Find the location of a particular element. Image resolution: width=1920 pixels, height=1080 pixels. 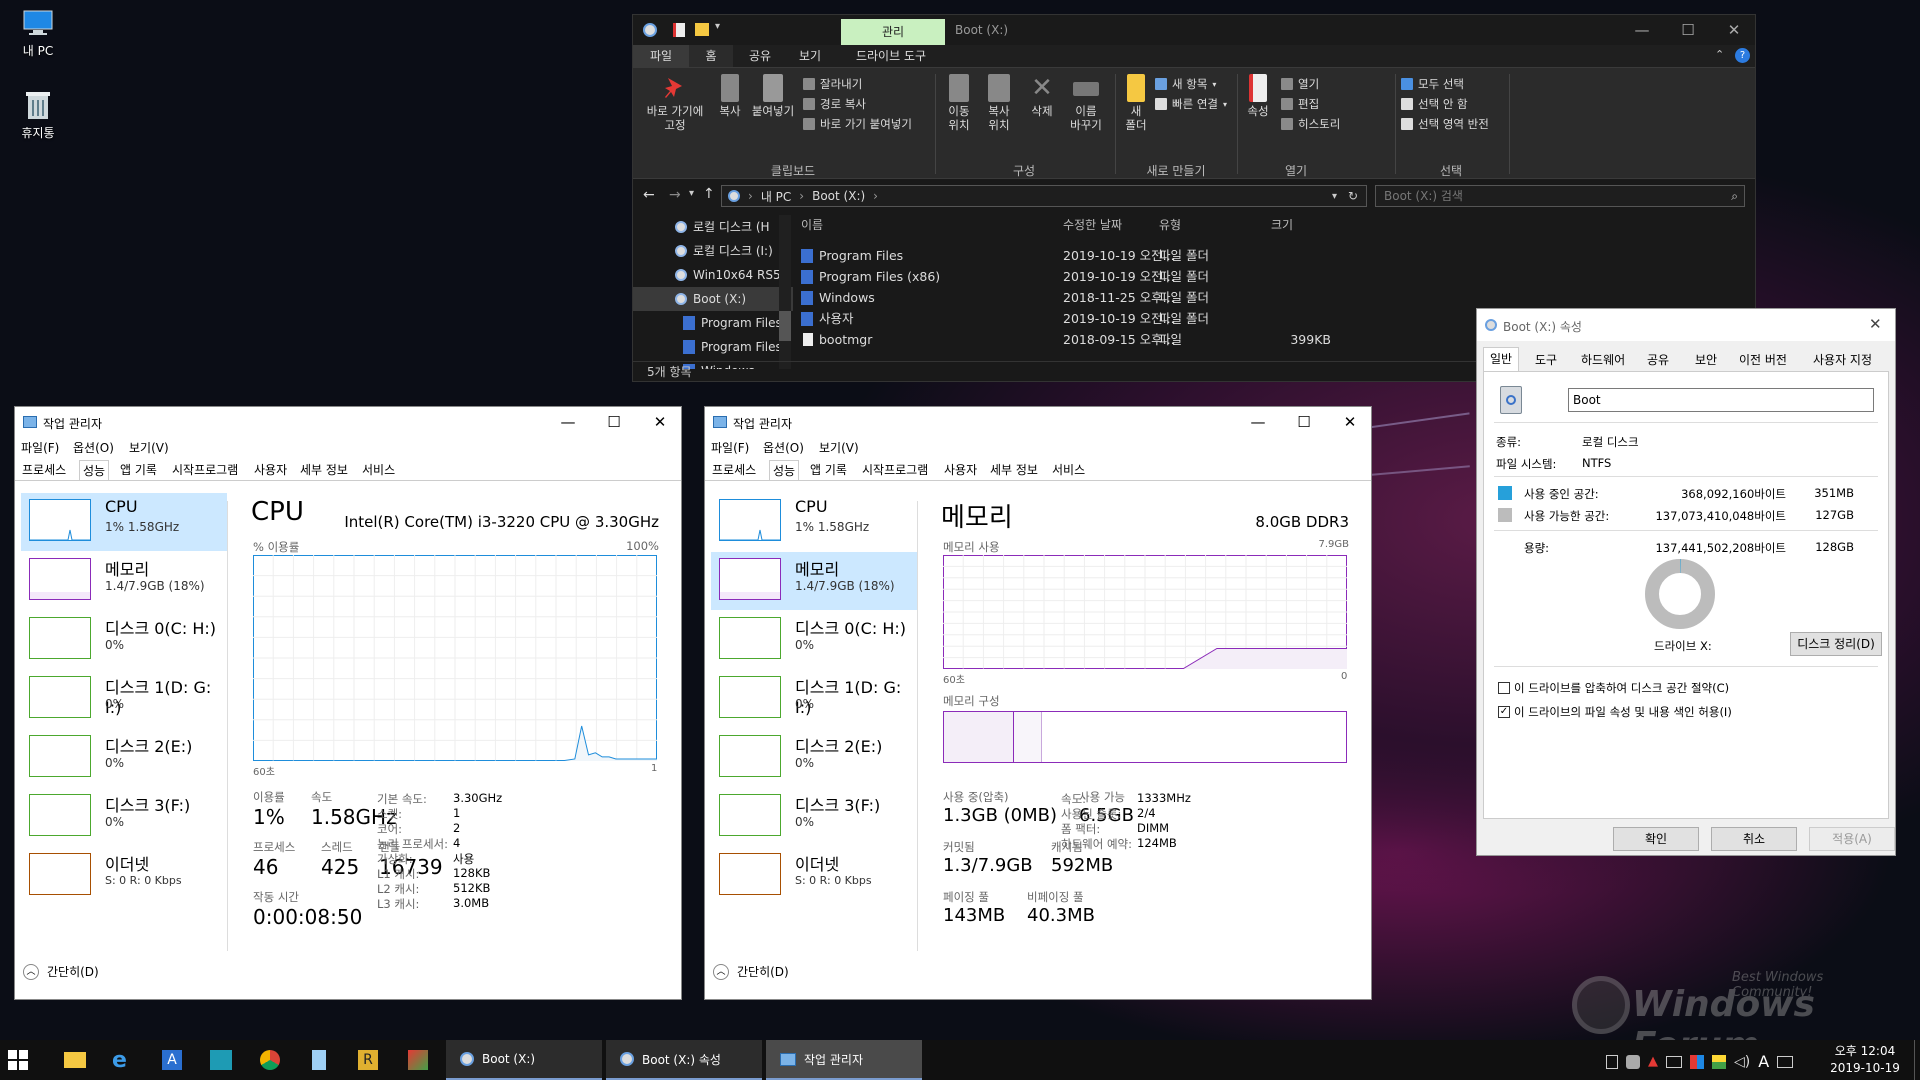

tray-desktop-icon is located at coordinates (1612, 1061).